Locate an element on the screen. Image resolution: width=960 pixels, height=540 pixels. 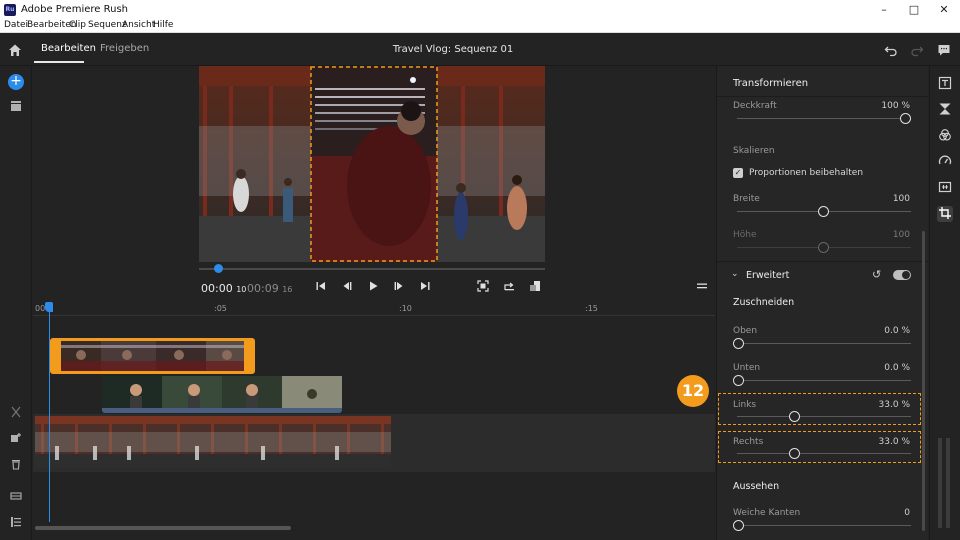
menu-hilfe: Hilfe is located at coordinates (163, 25).